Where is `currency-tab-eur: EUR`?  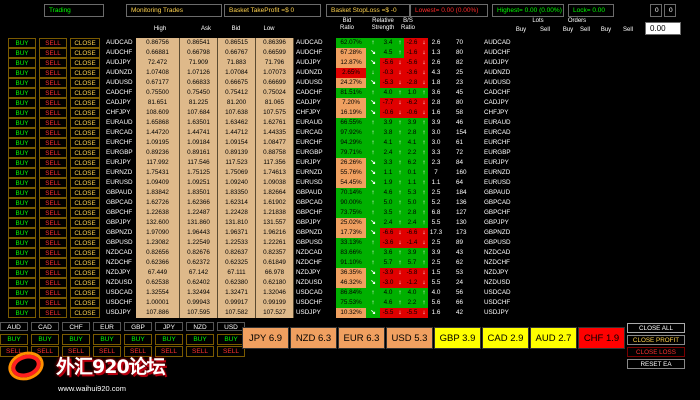
currency-tab-eur: EUR is located at coordinates (107, 326).